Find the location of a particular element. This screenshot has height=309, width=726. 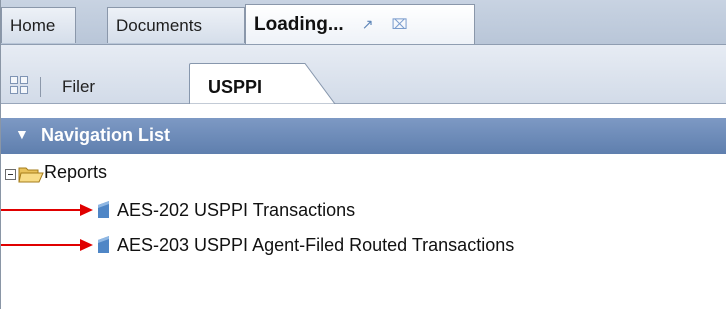

tree-item-aes-202: AES-202 USPPI Transactions is located at coordinates (236, 210).